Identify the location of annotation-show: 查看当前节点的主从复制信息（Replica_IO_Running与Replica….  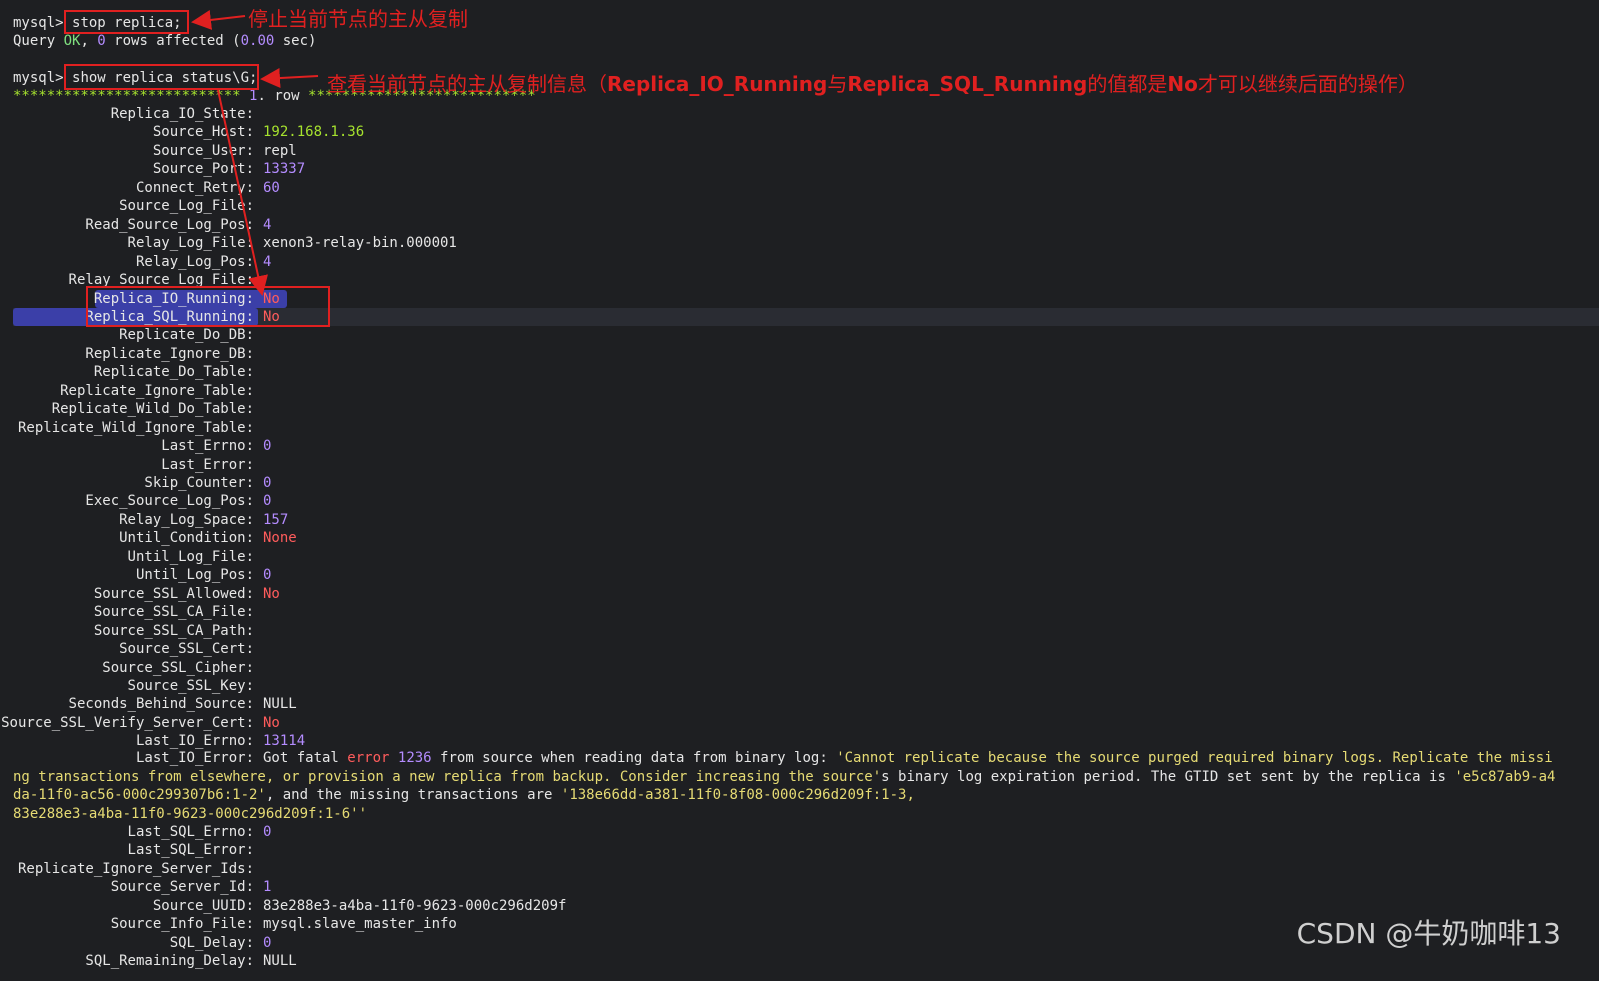
(872, 84).